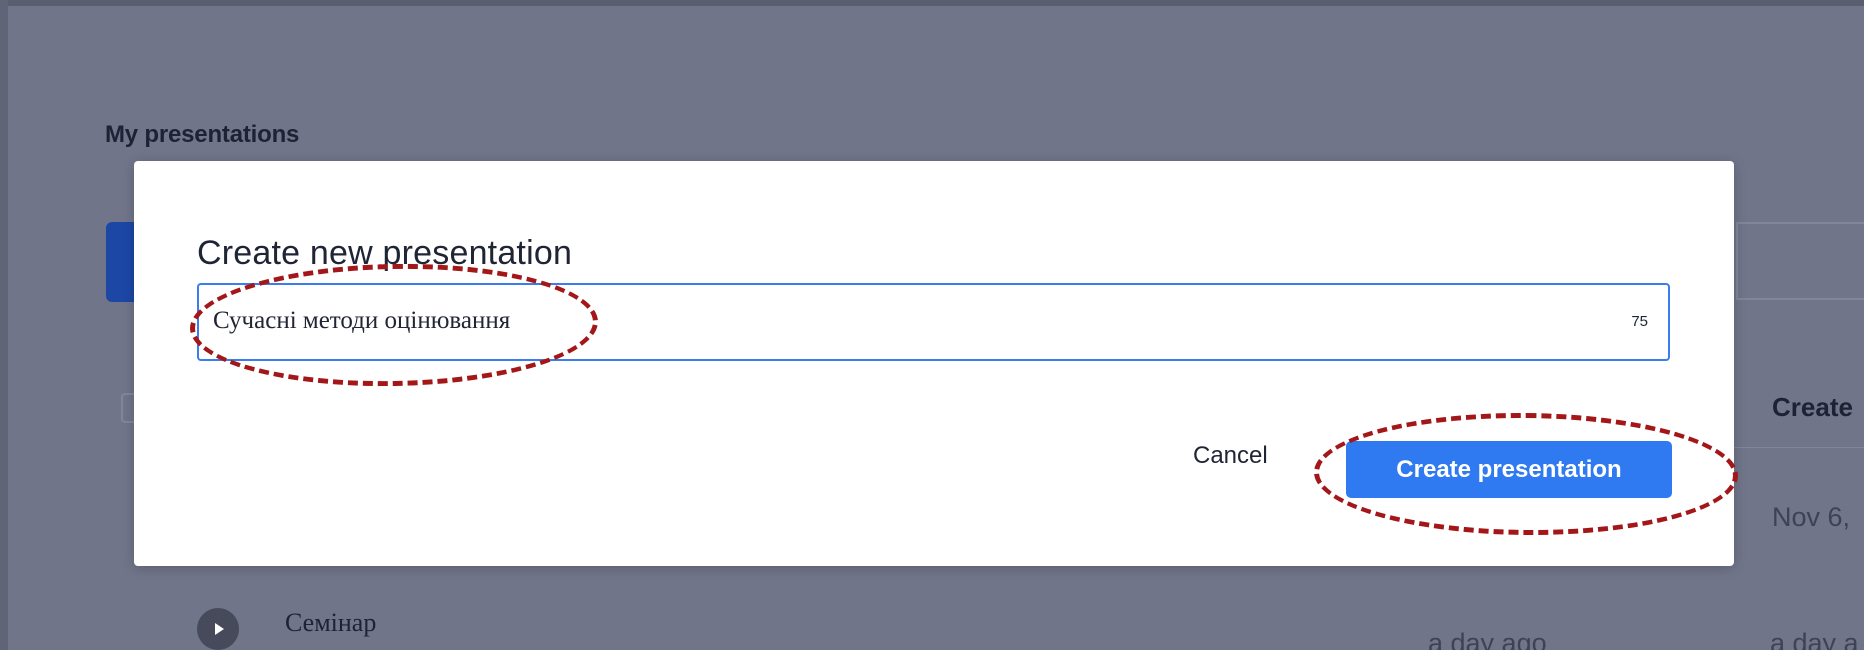 The width and height of the screenshot is (1864, 650). I want to click on dialog-title: Create new presentation, so click(385, 253).